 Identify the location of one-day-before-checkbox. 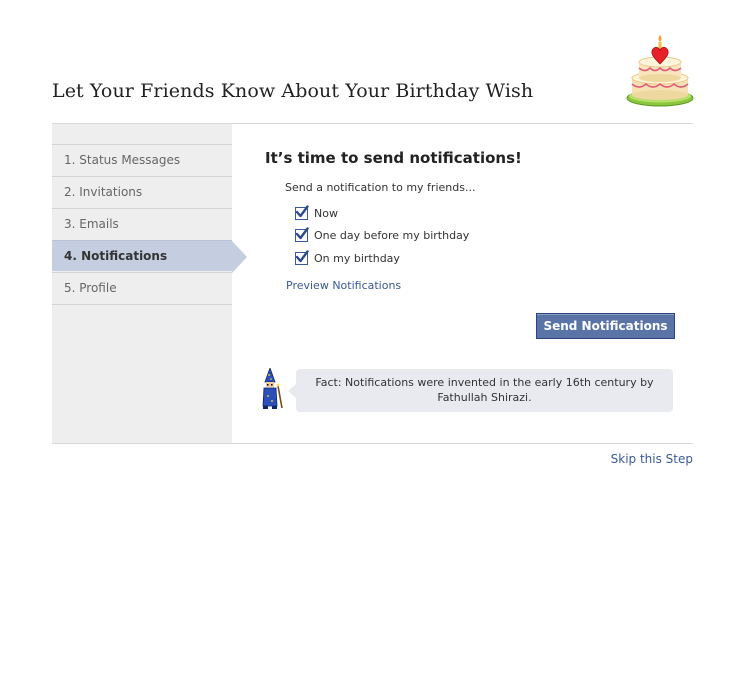
(302, 234).